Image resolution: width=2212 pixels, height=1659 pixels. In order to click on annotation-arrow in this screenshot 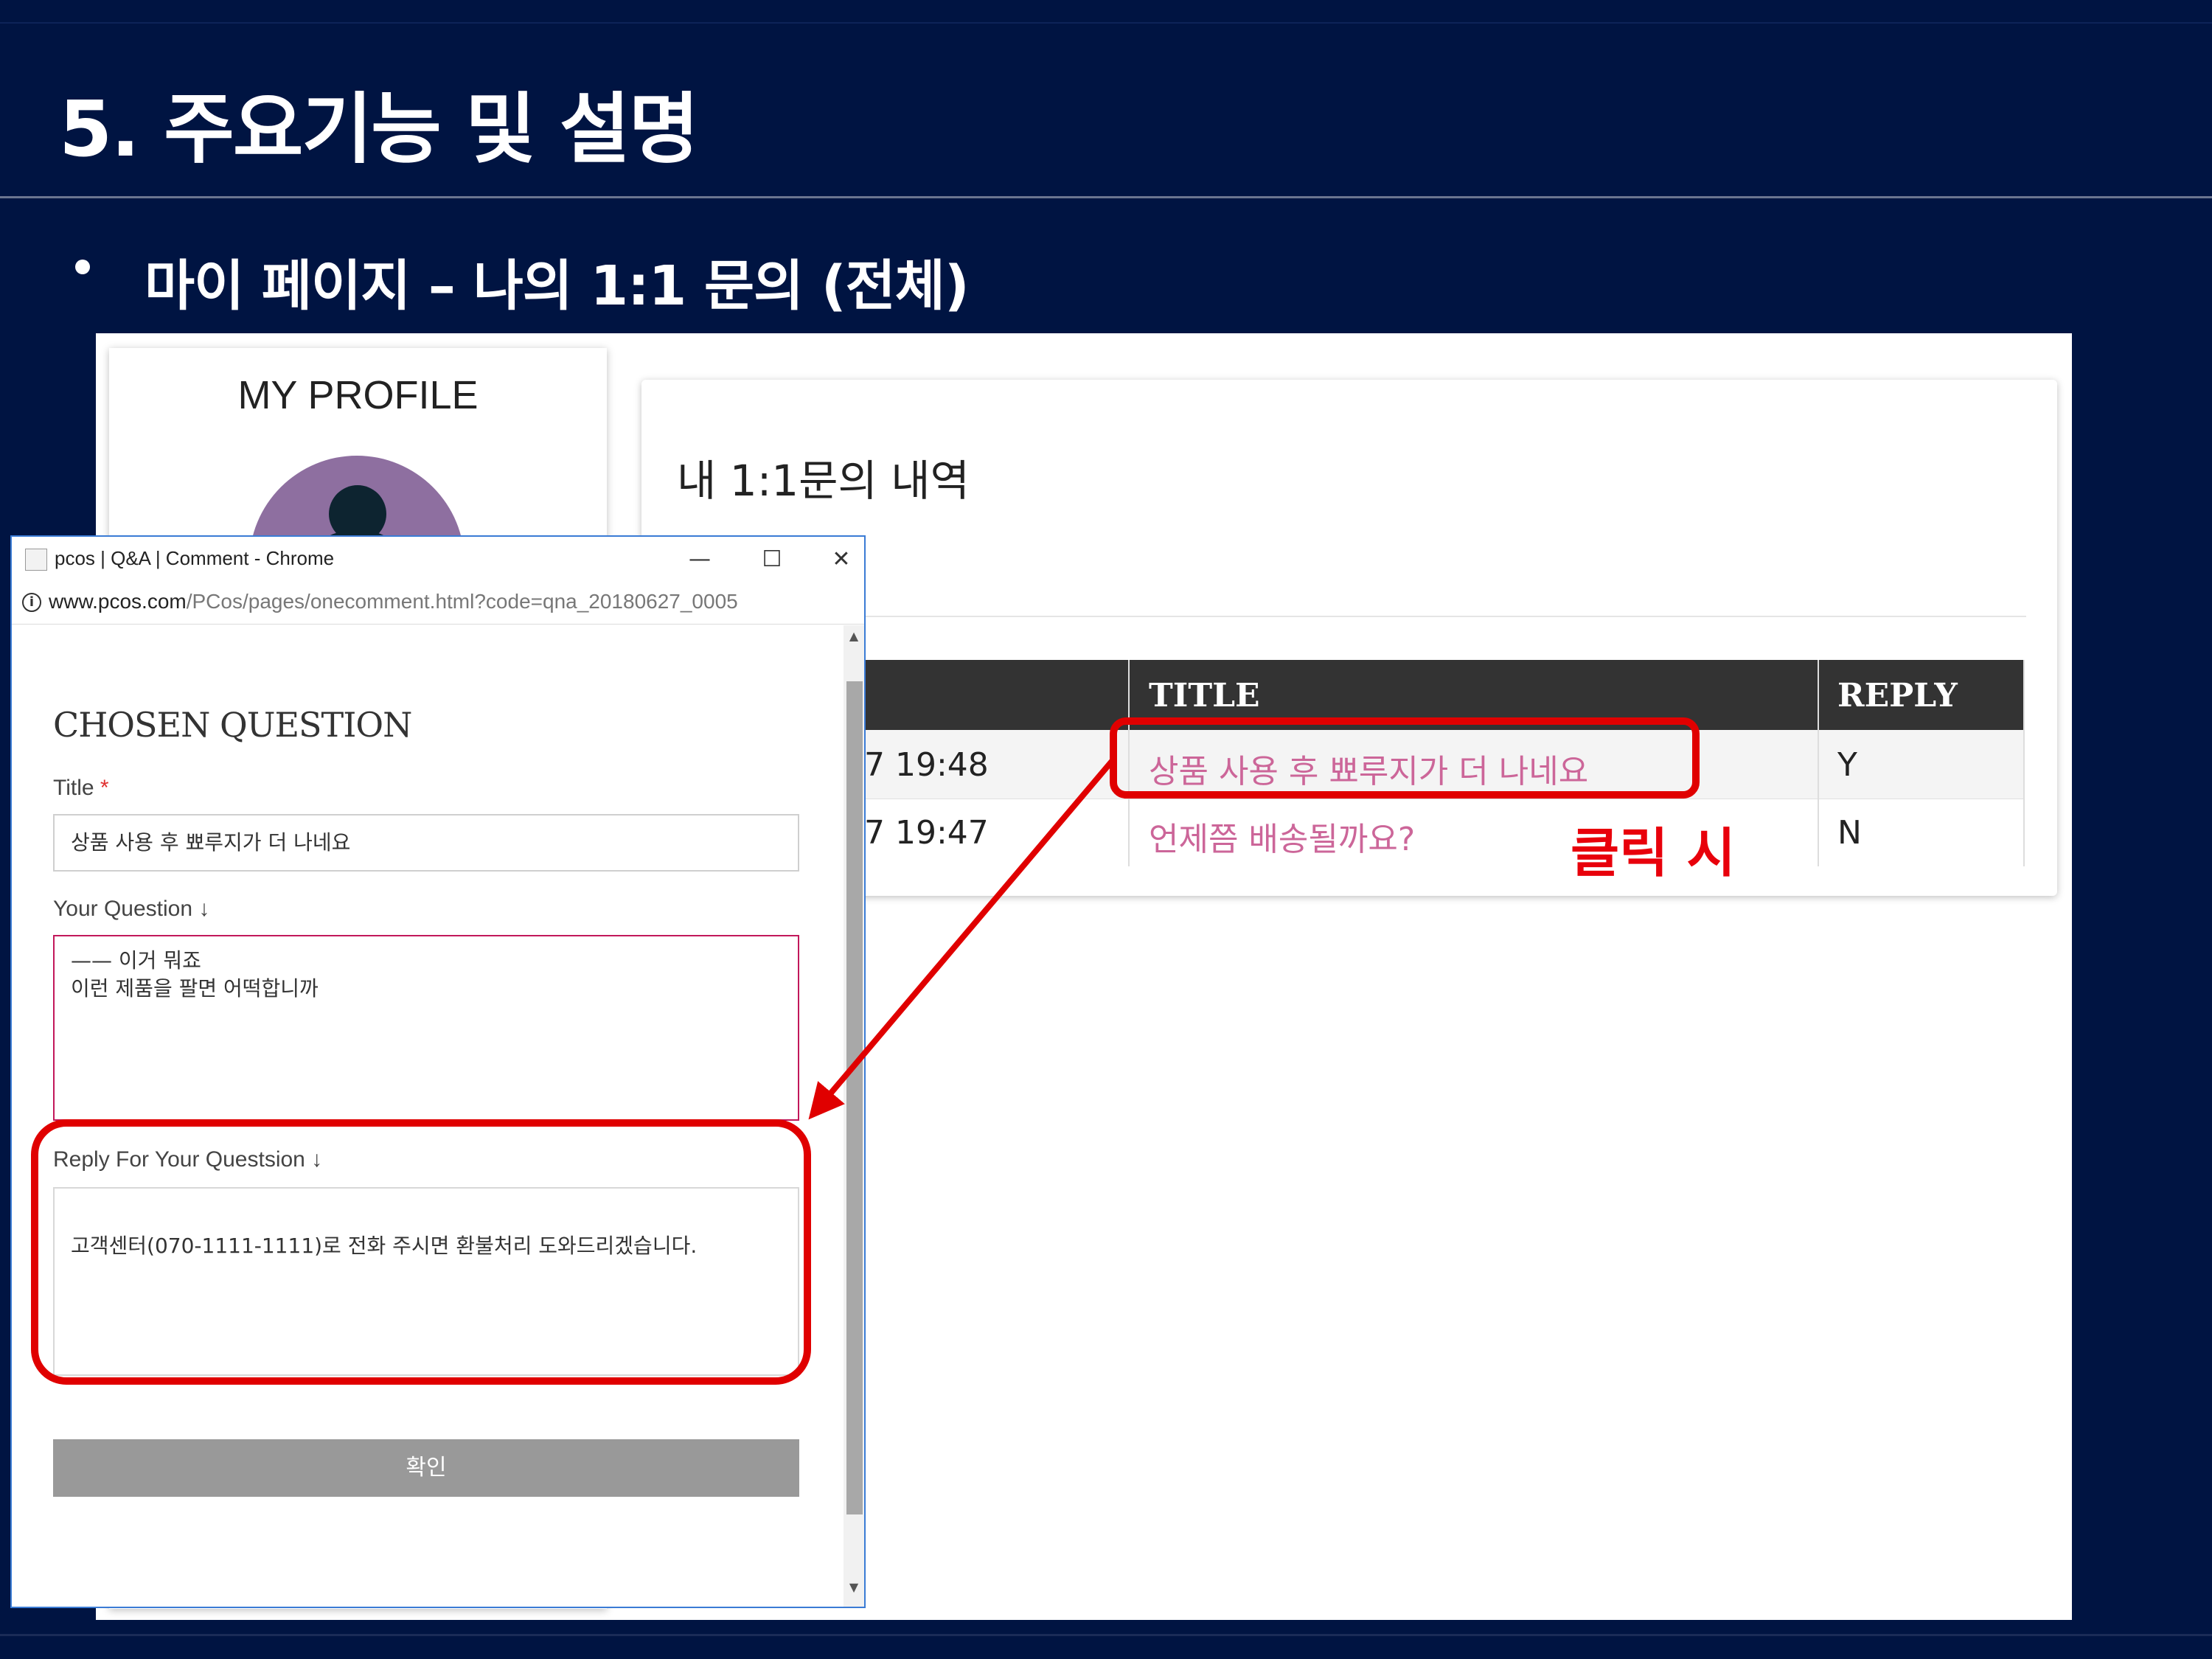, I will do `click(962, 938)`.